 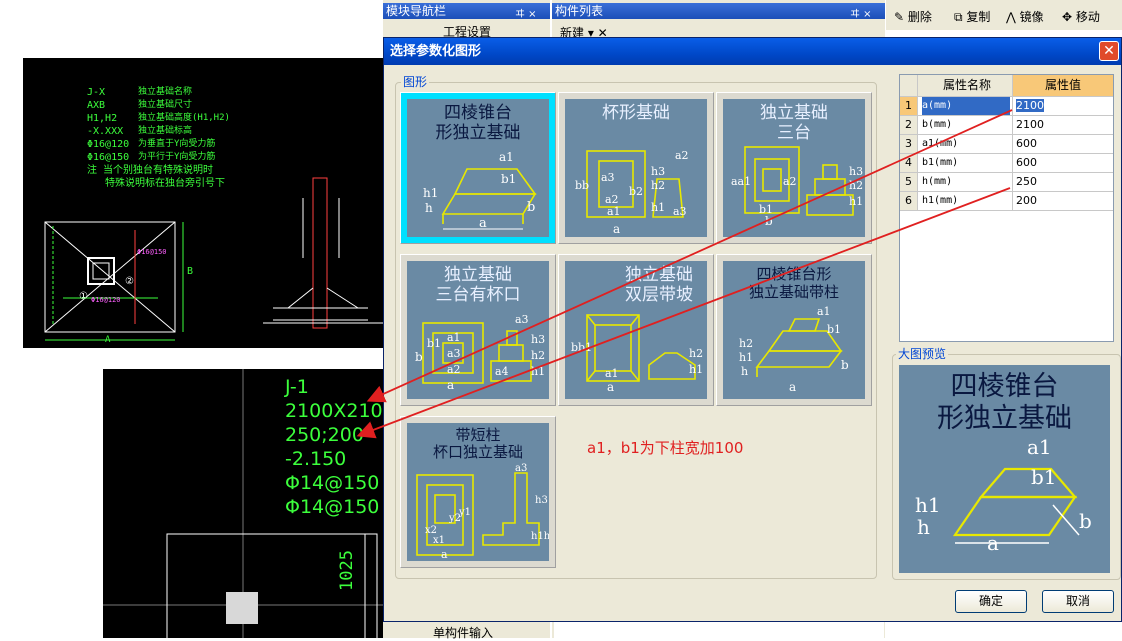 What do you see at coordinates (1062, 201) in the screenshot?
I see `property-value-input: 200` at bounding box center [1062, 201].